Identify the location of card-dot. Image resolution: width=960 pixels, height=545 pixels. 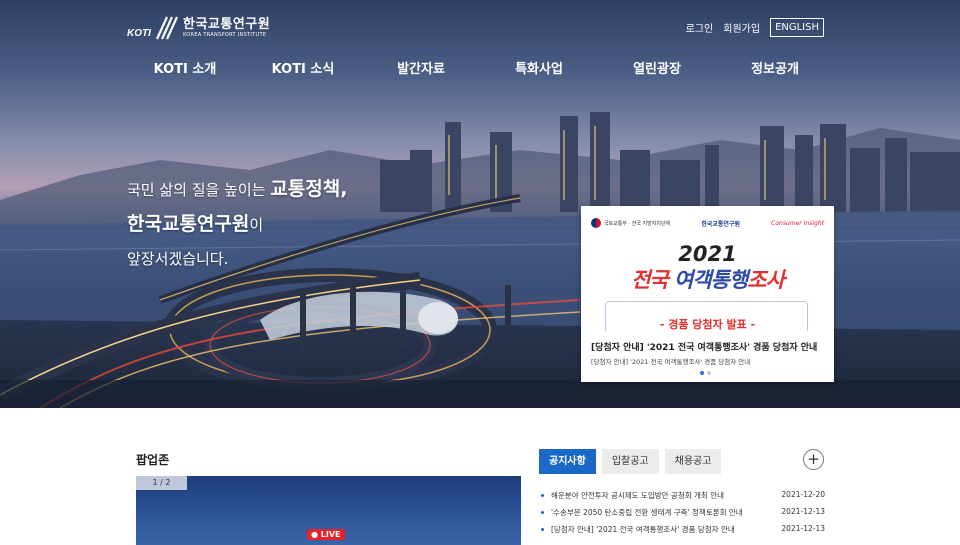
(709, 373).